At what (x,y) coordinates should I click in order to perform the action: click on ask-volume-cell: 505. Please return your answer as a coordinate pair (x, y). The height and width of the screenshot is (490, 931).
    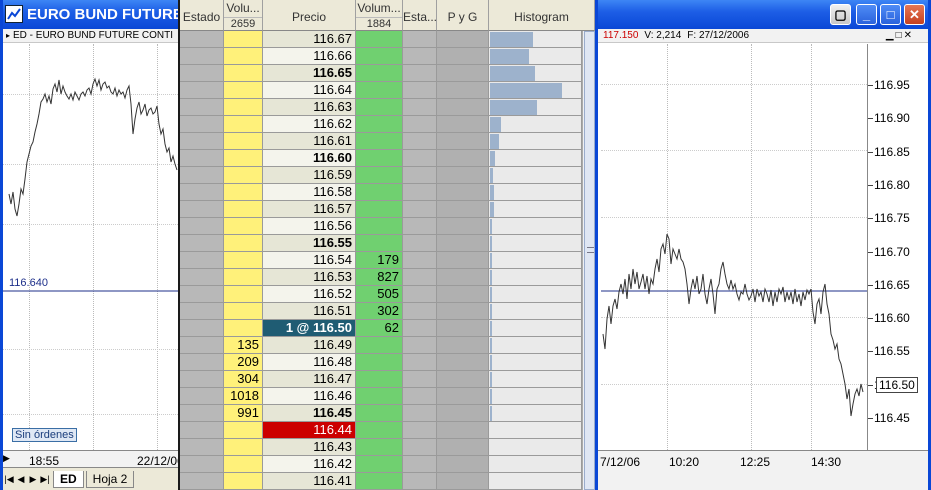
    Looking at the image, I should click on (379, 294).